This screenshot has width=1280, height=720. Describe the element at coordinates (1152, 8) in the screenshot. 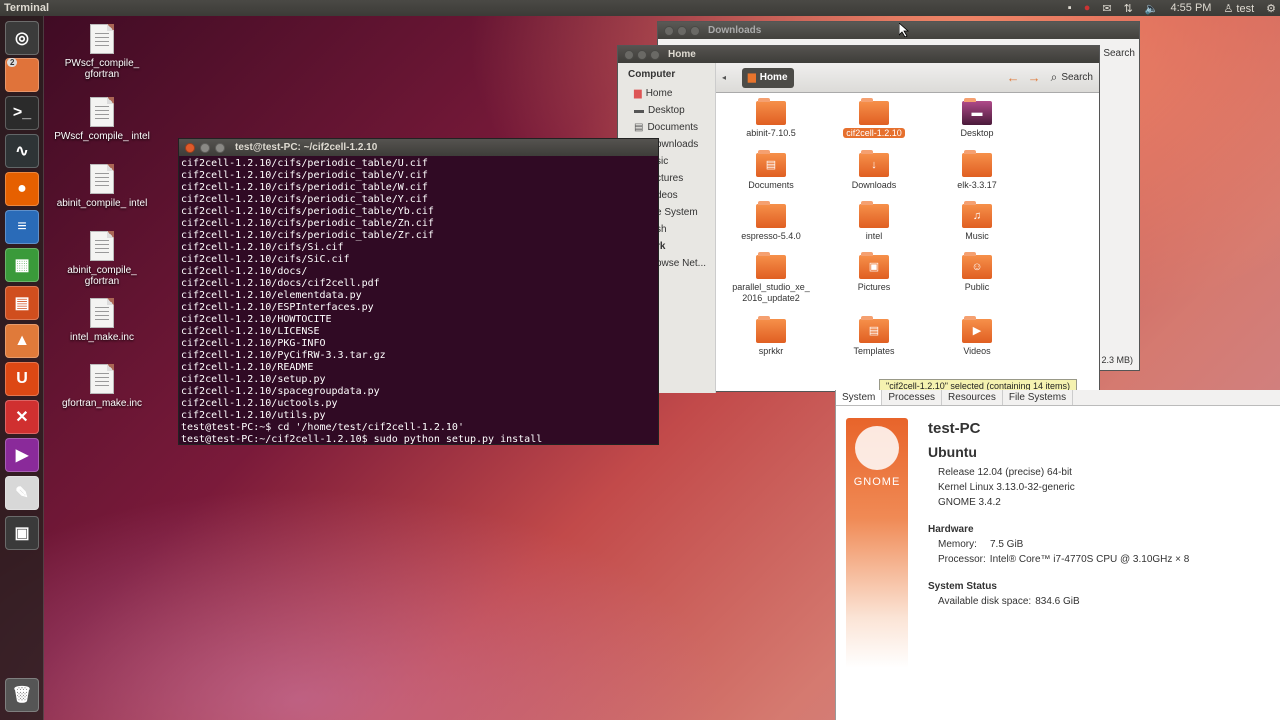

I see `volume-icon: 🔈` at that location.